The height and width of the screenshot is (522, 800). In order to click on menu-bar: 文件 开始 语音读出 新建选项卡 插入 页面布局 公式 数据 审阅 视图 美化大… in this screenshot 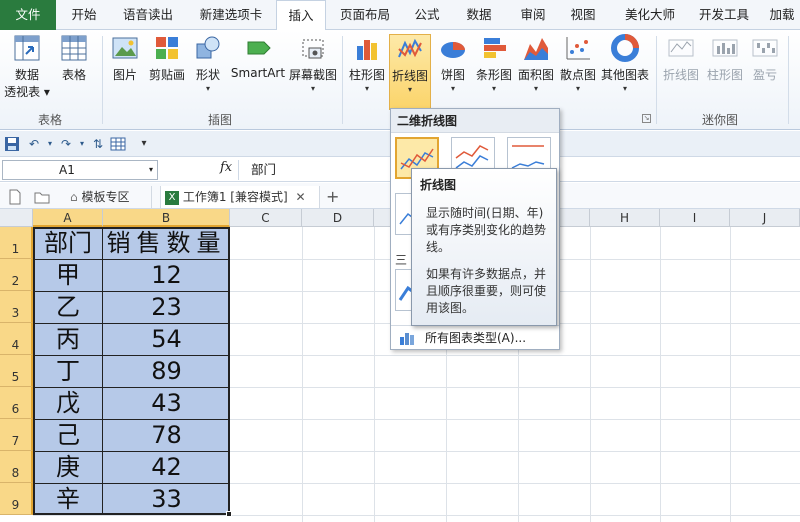, I will do `click(400, 15)`.